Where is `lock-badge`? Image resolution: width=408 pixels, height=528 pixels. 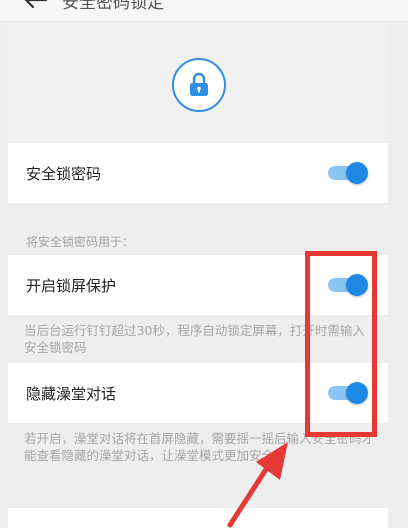
lock-badge is located at coordinates (199, 85).